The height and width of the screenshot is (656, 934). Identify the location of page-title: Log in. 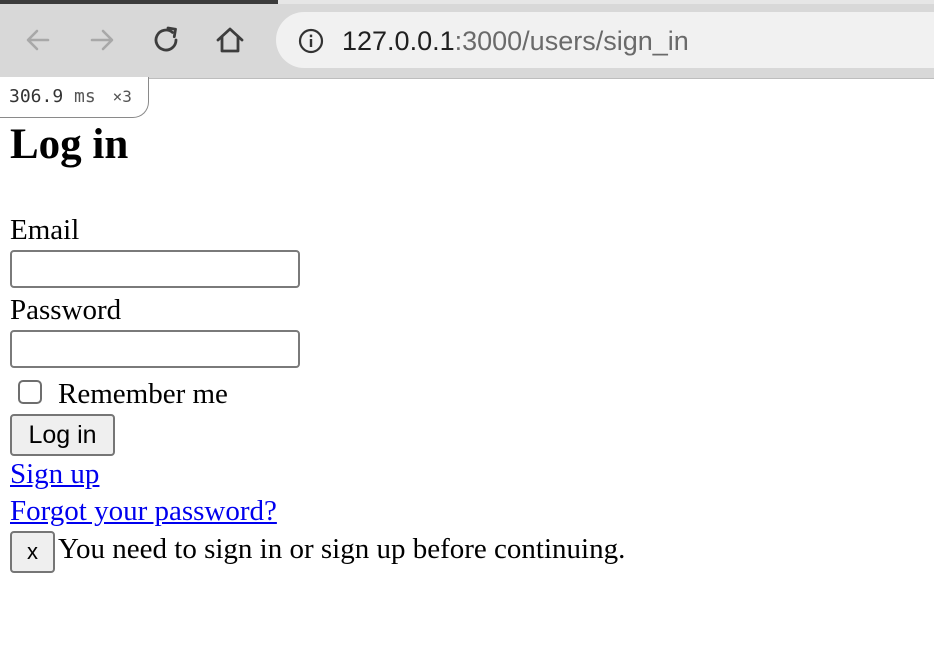
(69, 144).